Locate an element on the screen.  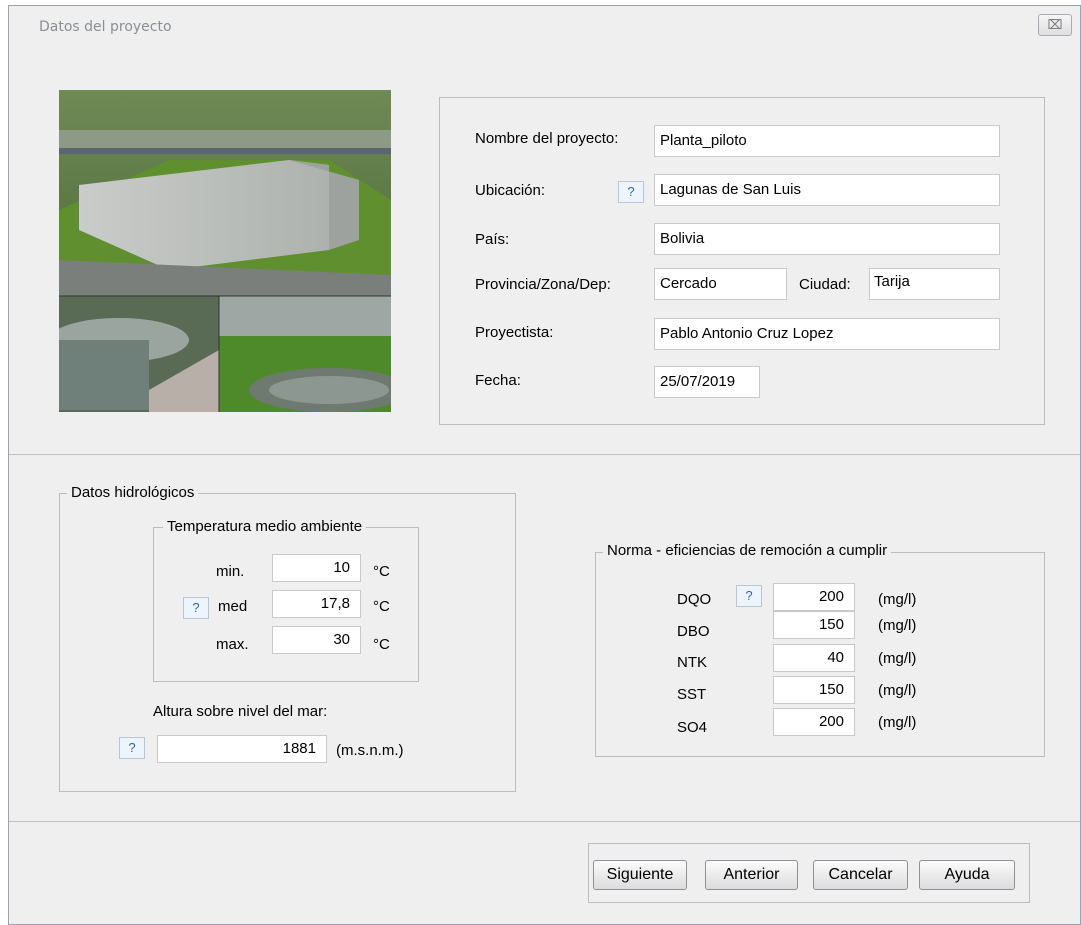
temp-max-unit: °C is located at coordinates (381, 644).